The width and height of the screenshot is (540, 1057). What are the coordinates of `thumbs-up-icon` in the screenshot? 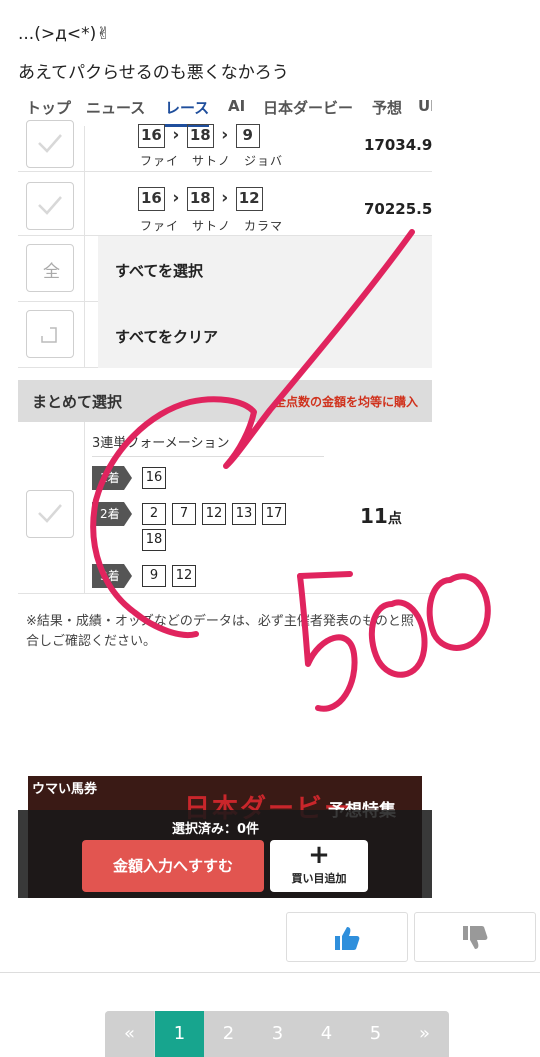 It's located at (347, 938).